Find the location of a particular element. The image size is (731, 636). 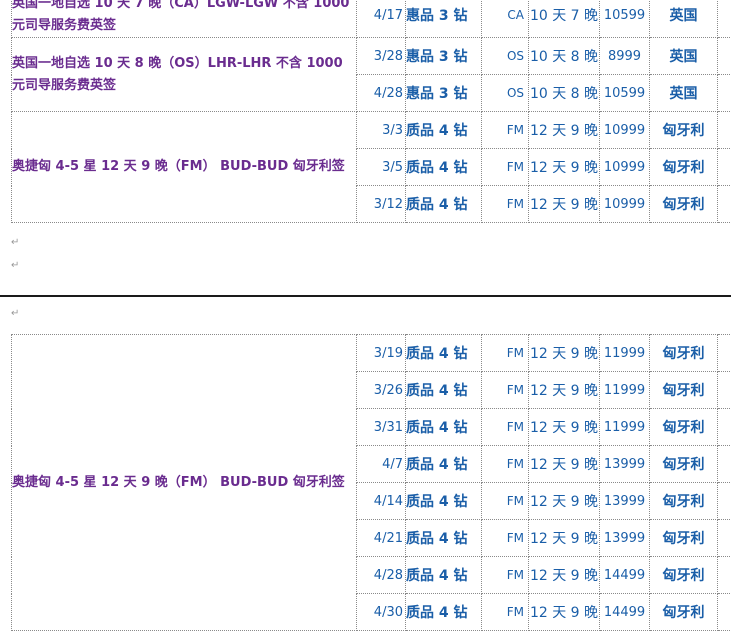

duration-cell: 10 天 7 晚 is located at coordinates (564, 19).